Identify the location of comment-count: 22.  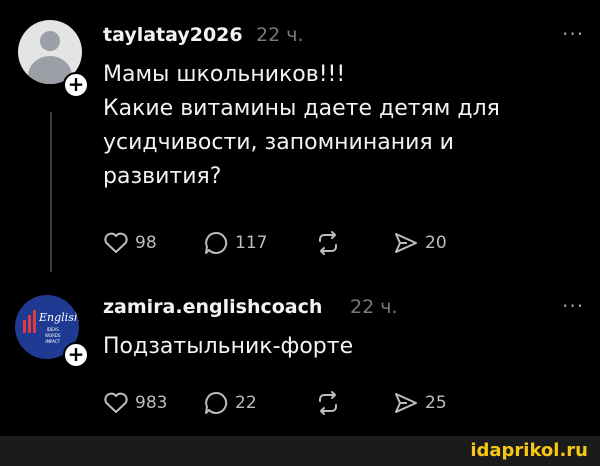
(246, 403).